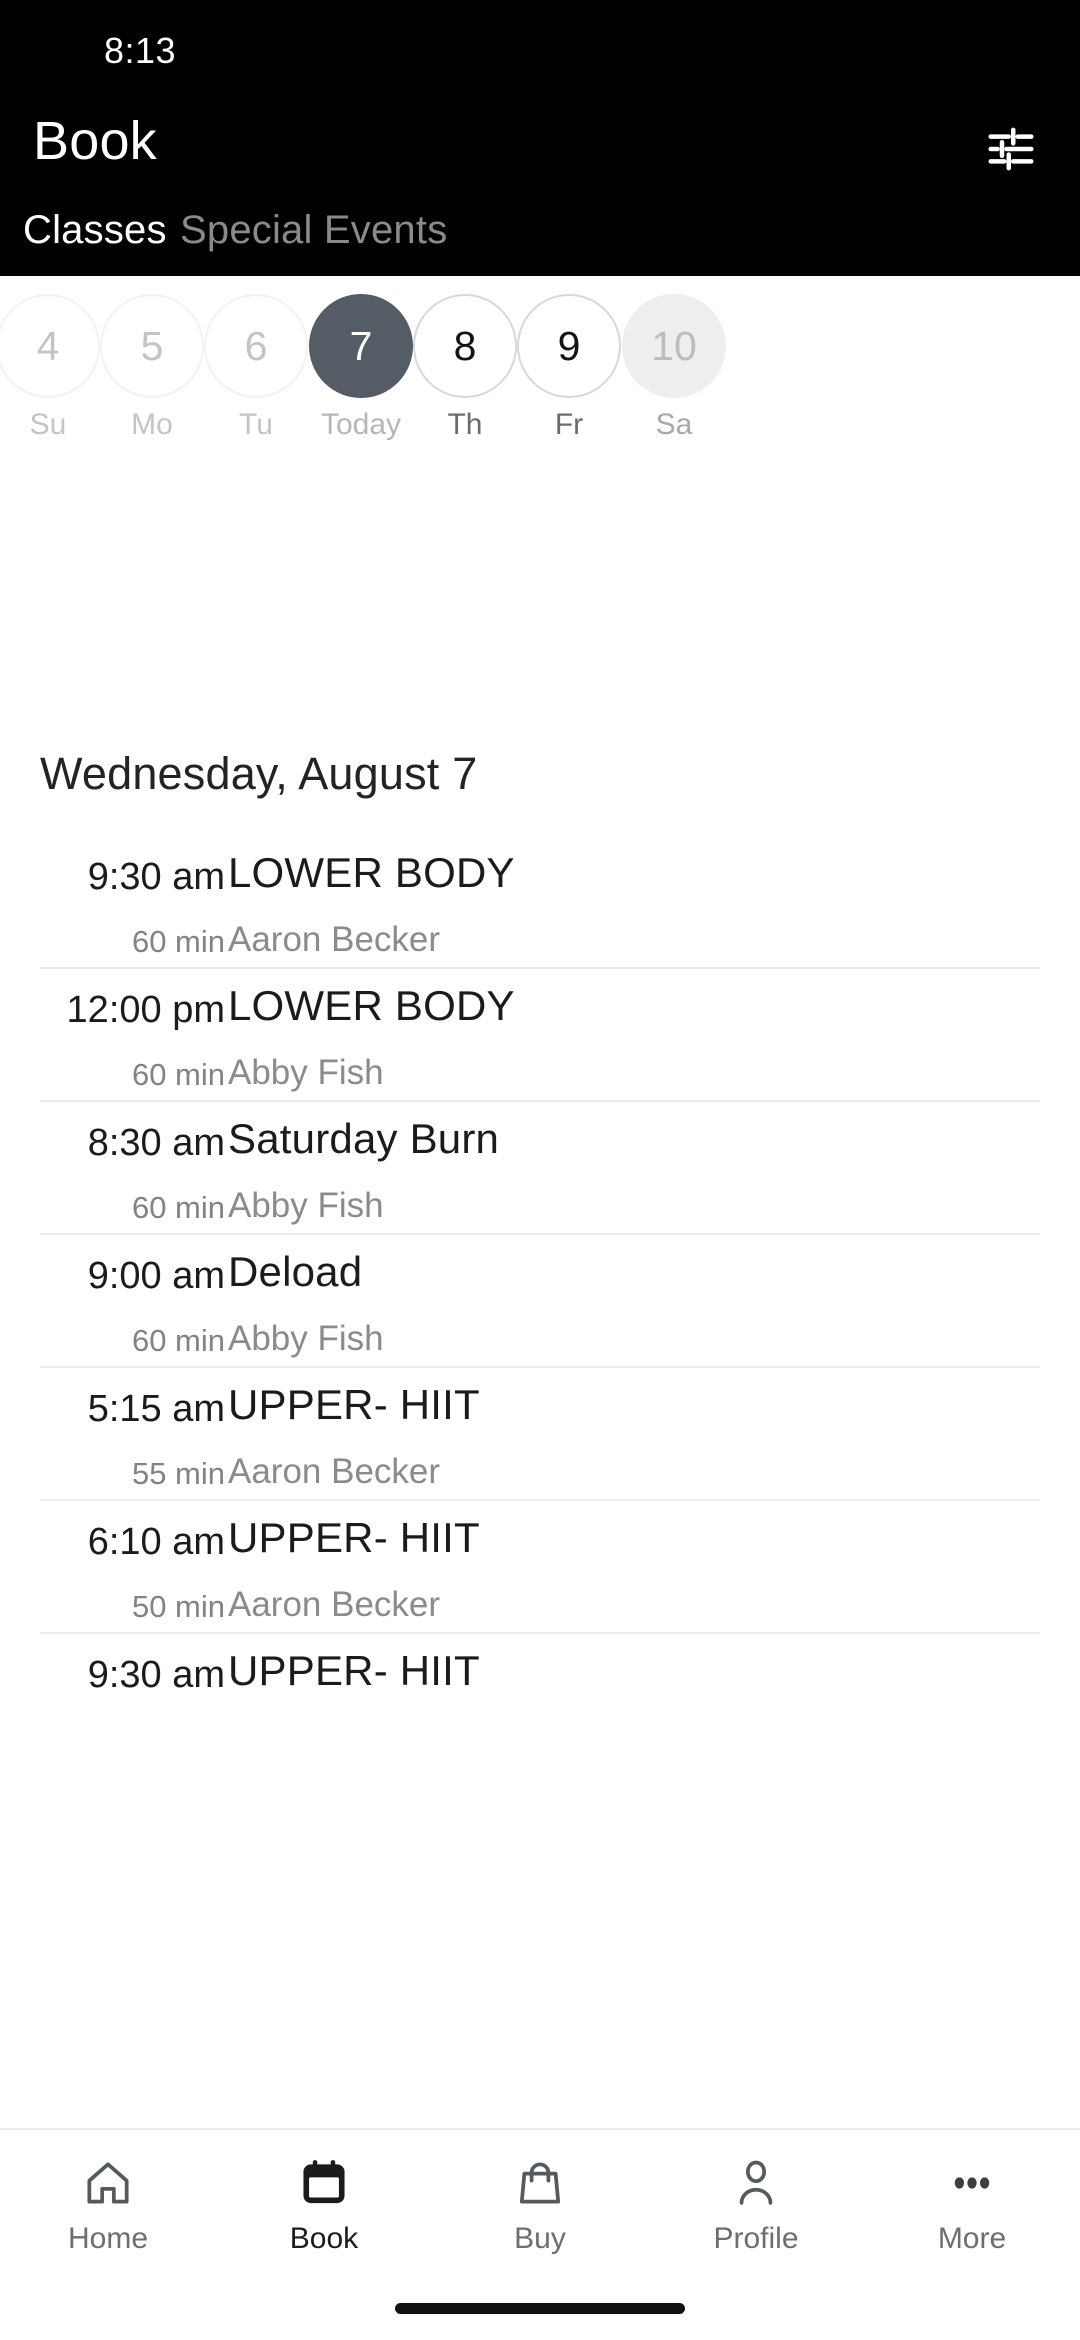 The height and width of the screenshot is (2340, 1080). What do you see at coordinates (972, 2238) in the screenshot?
I see `nav-label: More` at bounding box center [972, 2238].